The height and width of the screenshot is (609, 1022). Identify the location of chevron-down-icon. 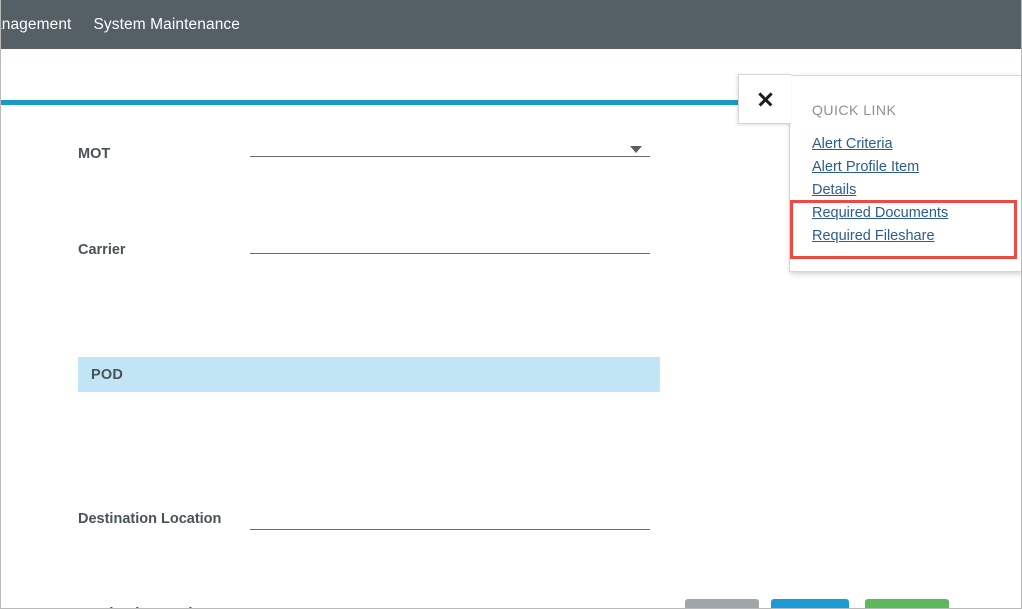
(636, 149).